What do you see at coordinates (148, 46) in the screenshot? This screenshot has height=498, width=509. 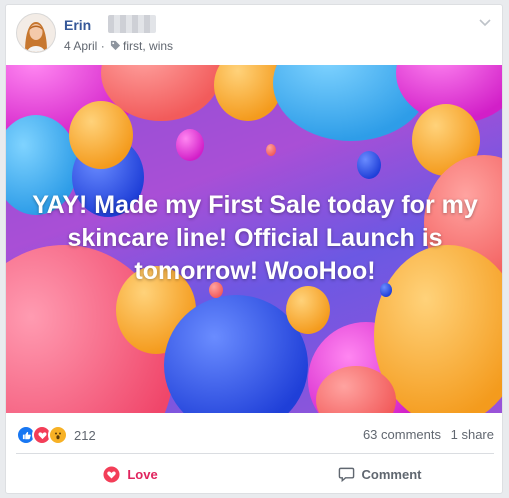 I see `post-tags: first, wins` at bounding box center [148, 46].